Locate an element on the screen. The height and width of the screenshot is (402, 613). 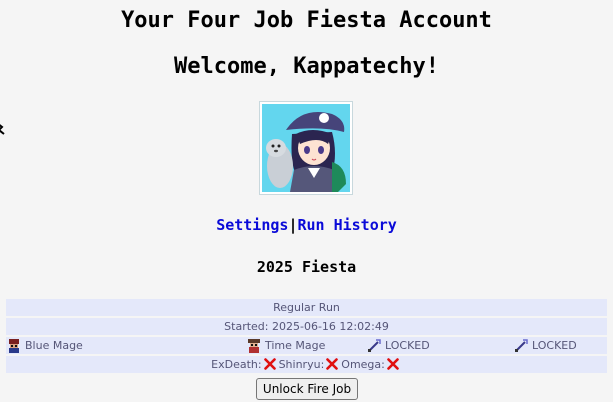
run-type-label: Regular Run is located at coordinates (306, 307).